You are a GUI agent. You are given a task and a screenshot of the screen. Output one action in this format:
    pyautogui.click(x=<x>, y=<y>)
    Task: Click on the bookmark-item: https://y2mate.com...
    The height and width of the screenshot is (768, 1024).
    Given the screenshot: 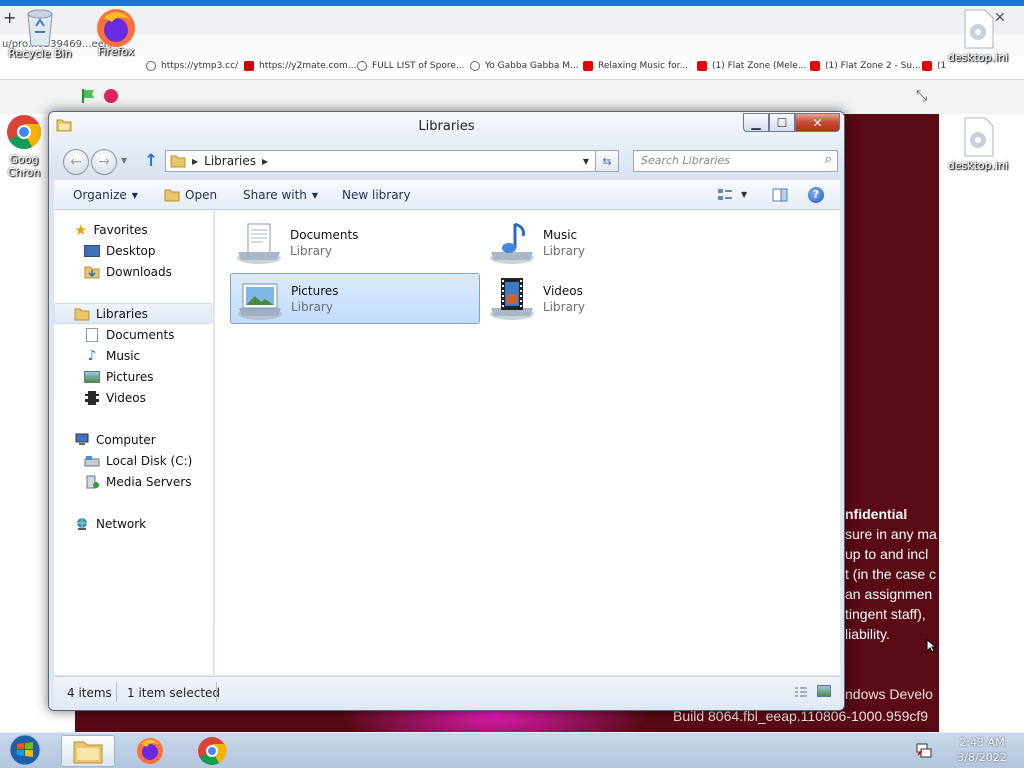 What is the action you would take?
    pyautogui.click(x=300, y=66)
    